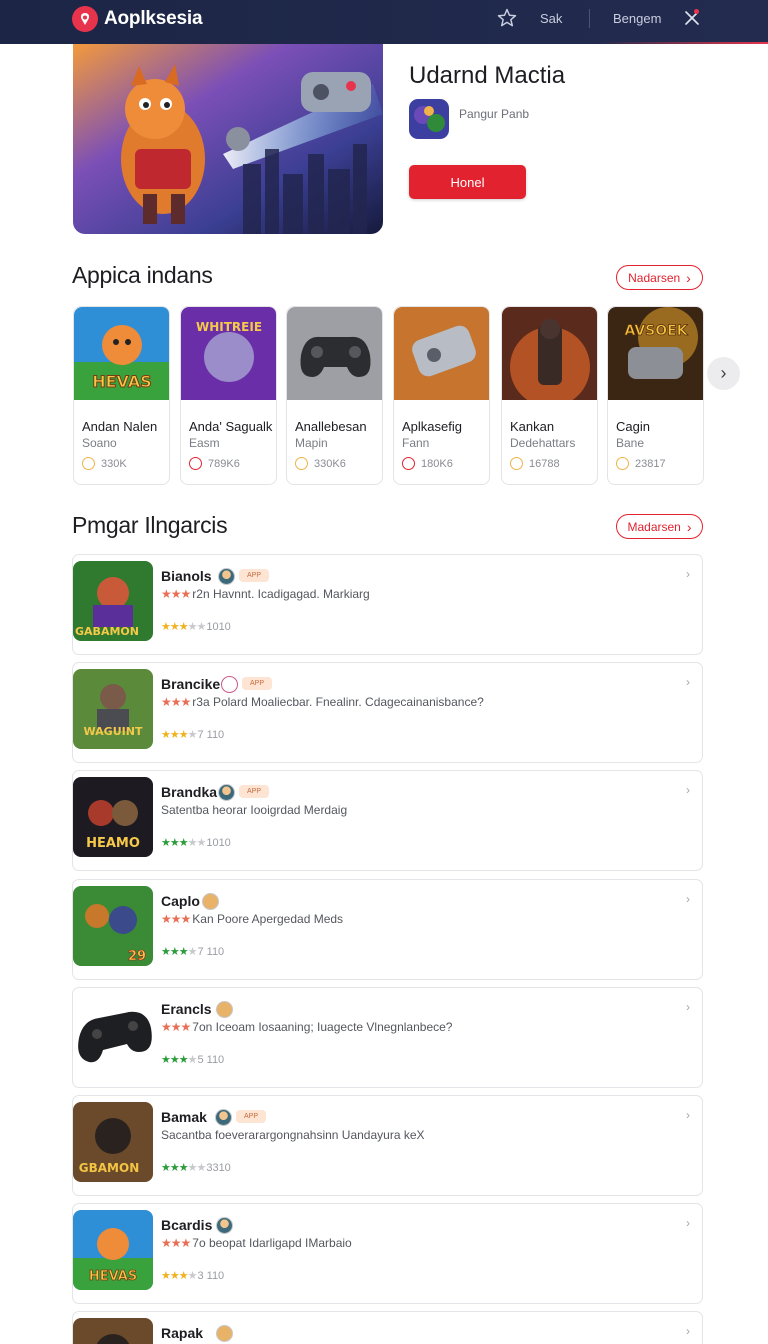  I want to click on hero-developer-name: Pangur Panb, so click(494, 114).